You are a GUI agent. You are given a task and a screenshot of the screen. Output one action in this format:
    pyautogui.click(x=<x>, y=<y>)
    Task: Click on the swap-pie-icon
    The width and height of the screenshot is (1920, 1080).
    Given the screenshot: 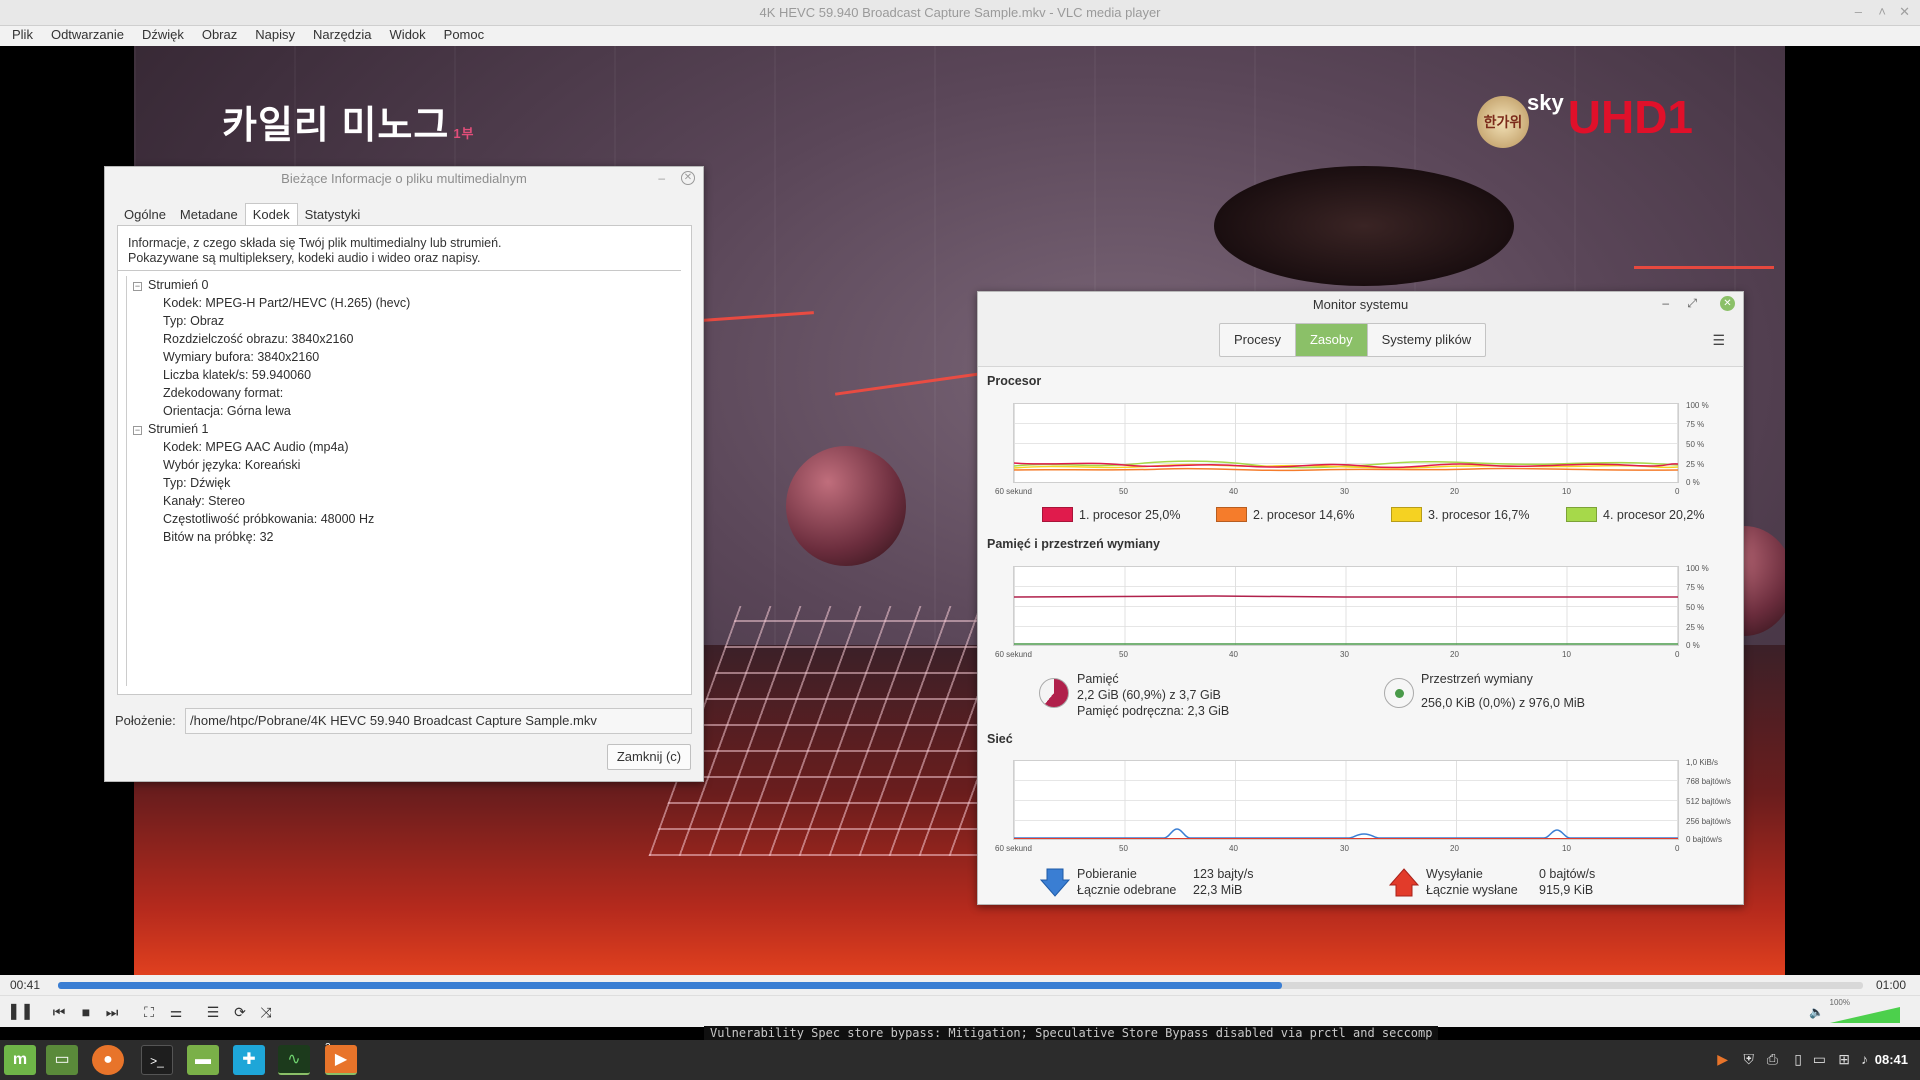 What is the action you would take?
    pyautogui.click(x=1399, y=693)
    